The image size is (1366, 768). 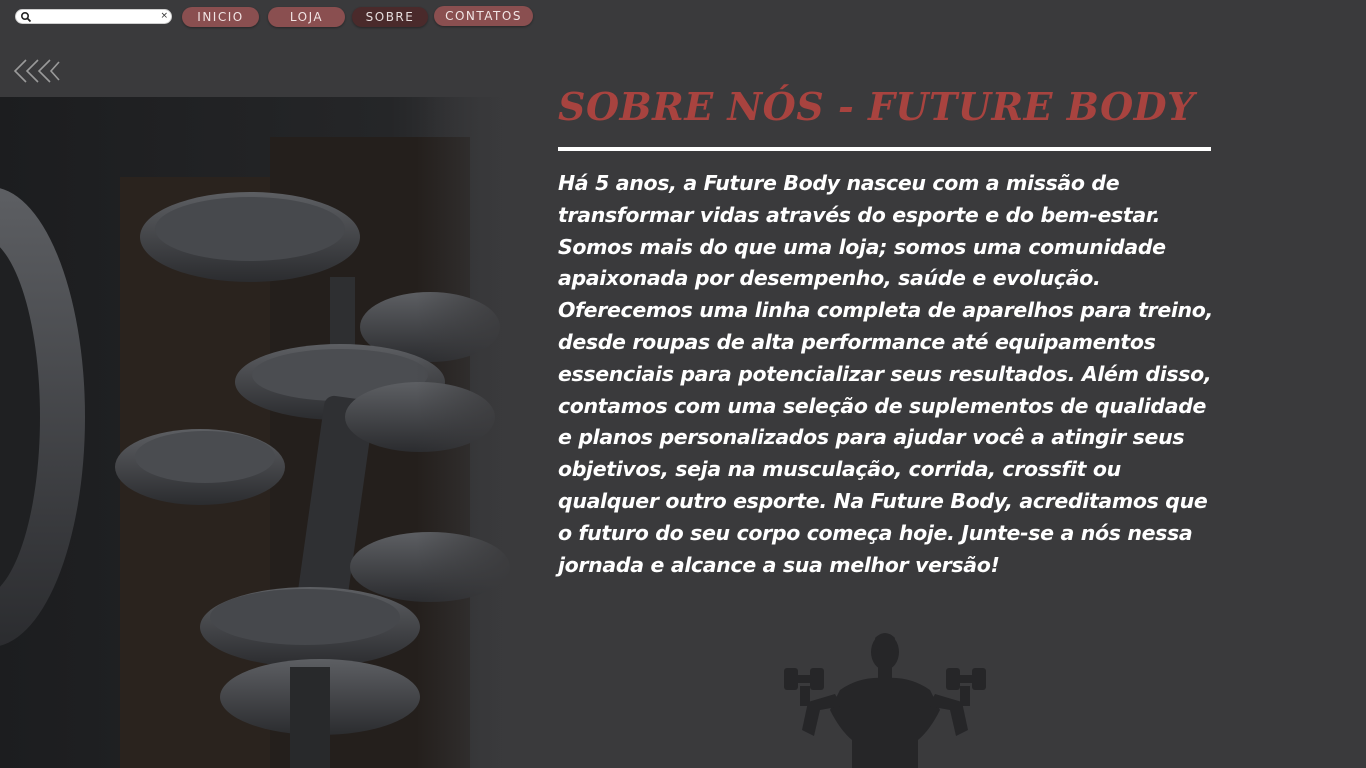 I want to click on search-box: ×, so click(x=93, y=16).